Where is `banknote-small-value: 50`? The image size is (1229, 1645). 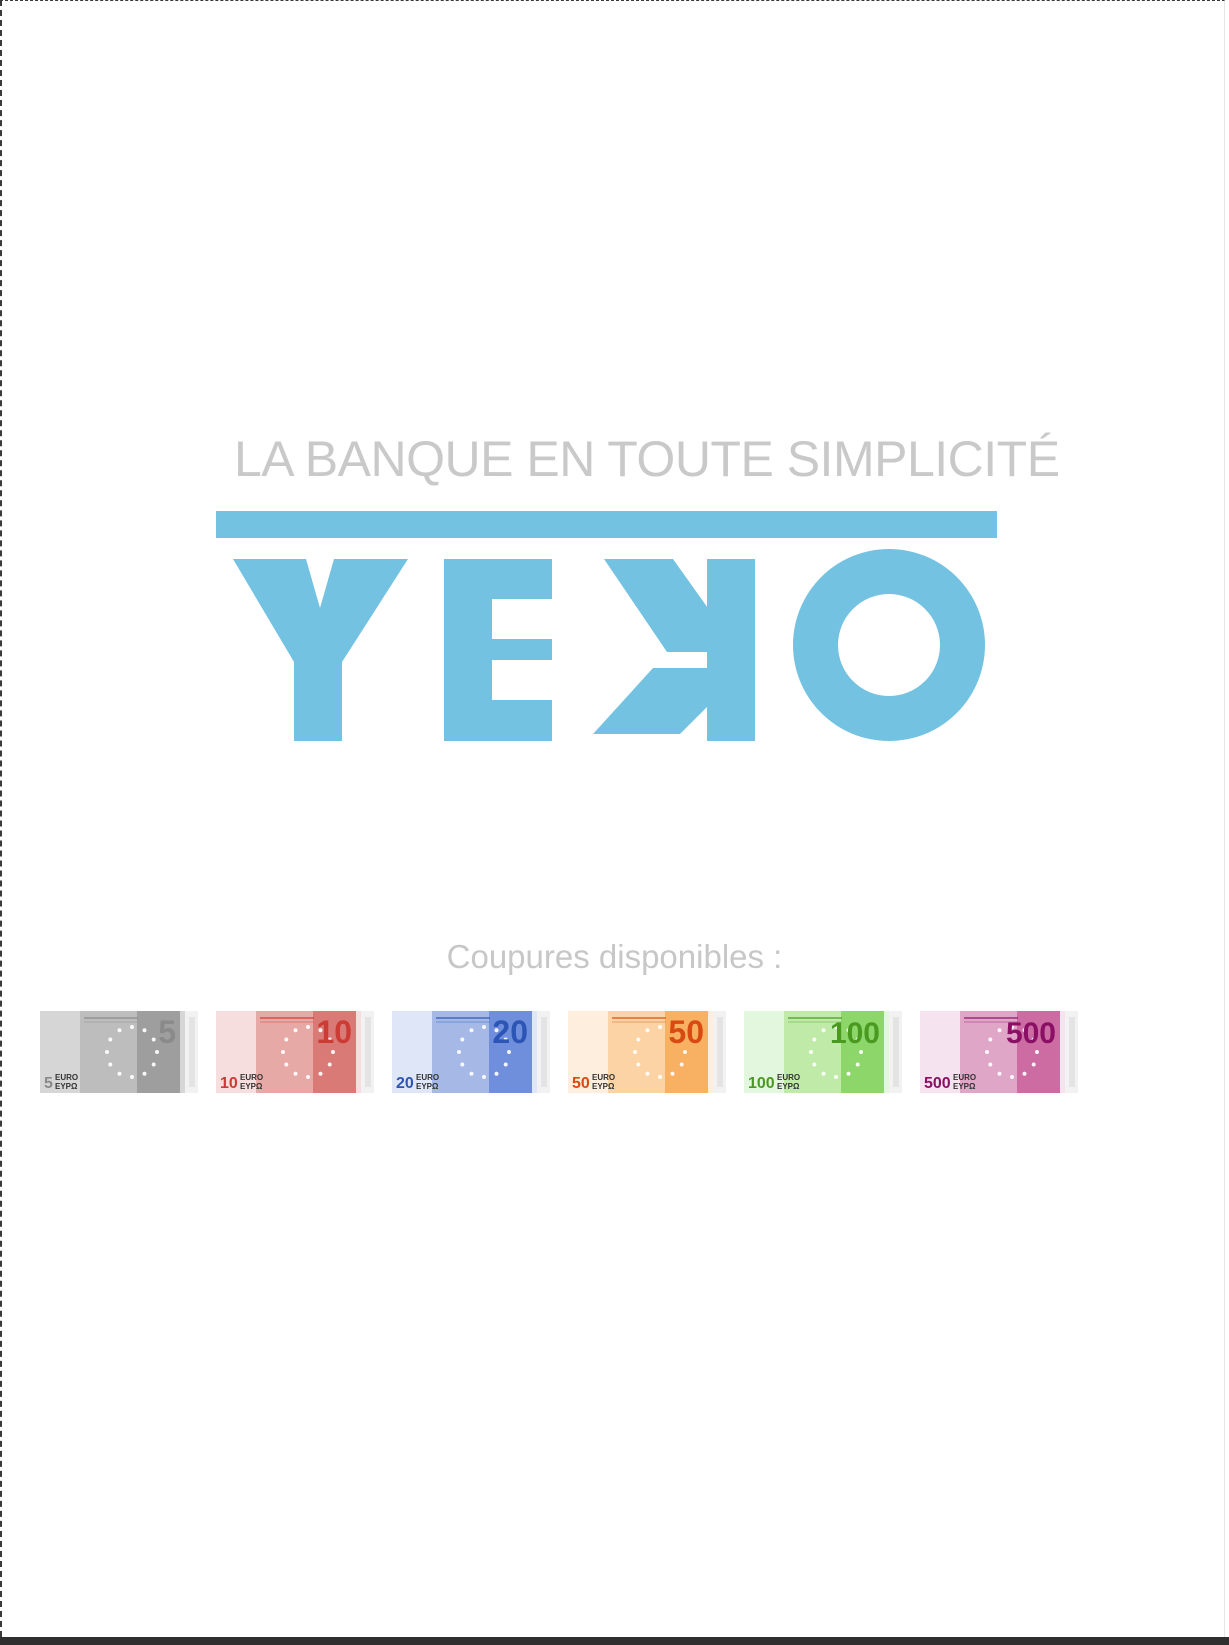 banknote-small-value: 50 is located at coordinates (581, 1083).